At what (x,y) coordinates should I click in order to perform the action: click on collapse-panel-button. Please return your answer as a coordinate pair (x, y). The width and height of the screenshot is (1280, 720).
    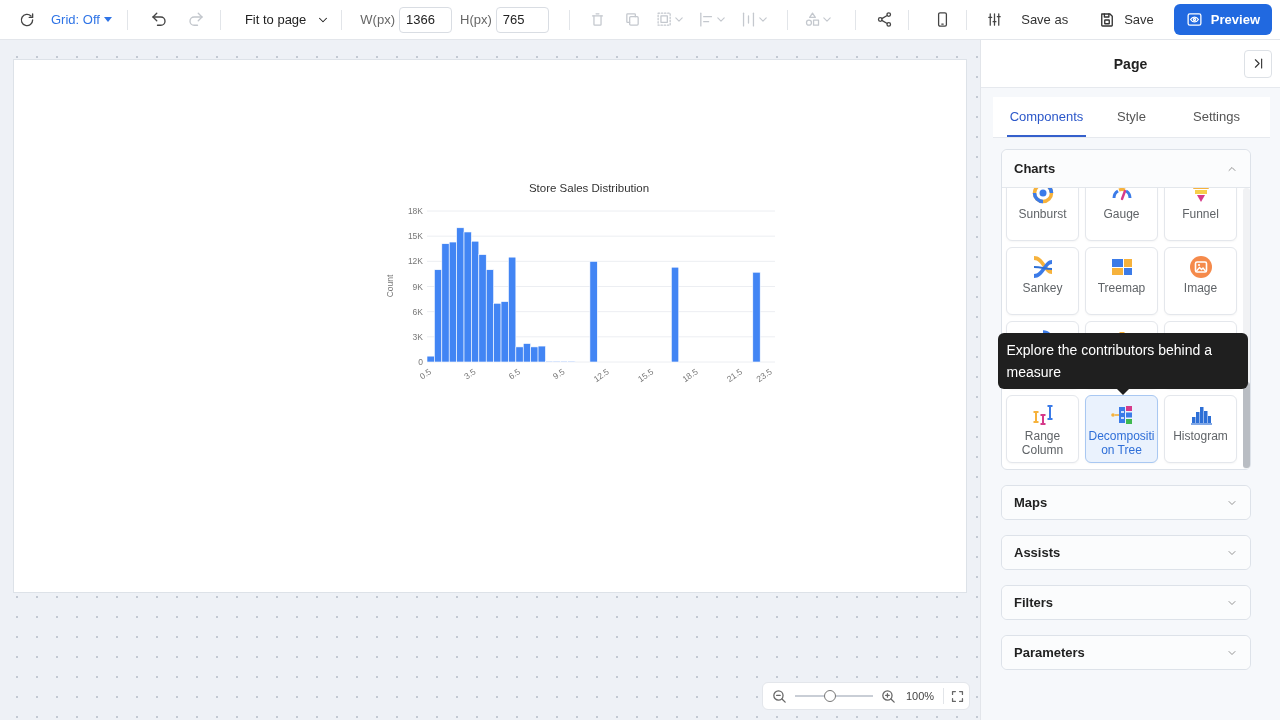
    Looking at the image, I should click on (1258, 63).